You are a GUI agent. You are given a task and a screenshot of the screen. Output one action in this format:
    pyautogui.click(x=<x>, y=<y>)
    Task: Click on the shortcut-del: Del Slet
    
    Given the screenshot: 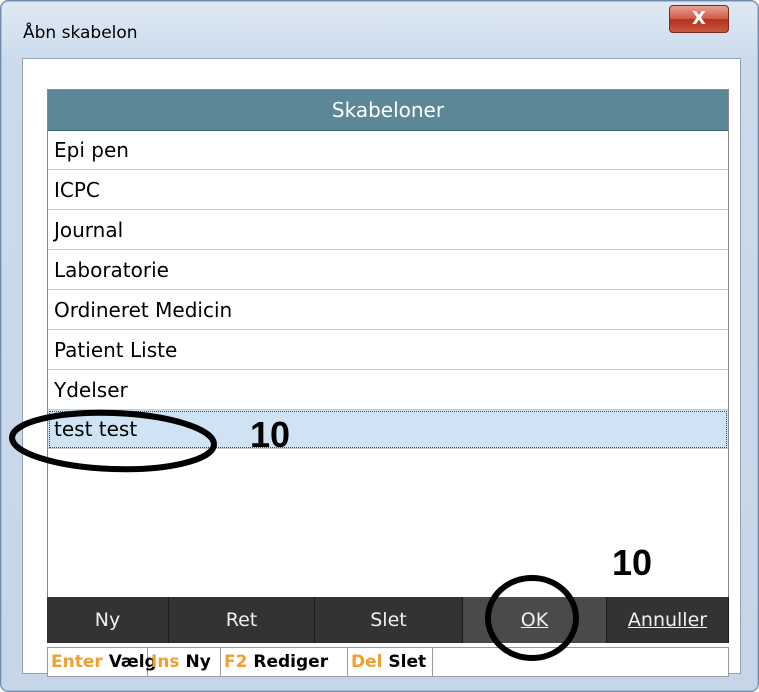 What is the action you would take?
    pyautogui.click(x=390, y=662)
    